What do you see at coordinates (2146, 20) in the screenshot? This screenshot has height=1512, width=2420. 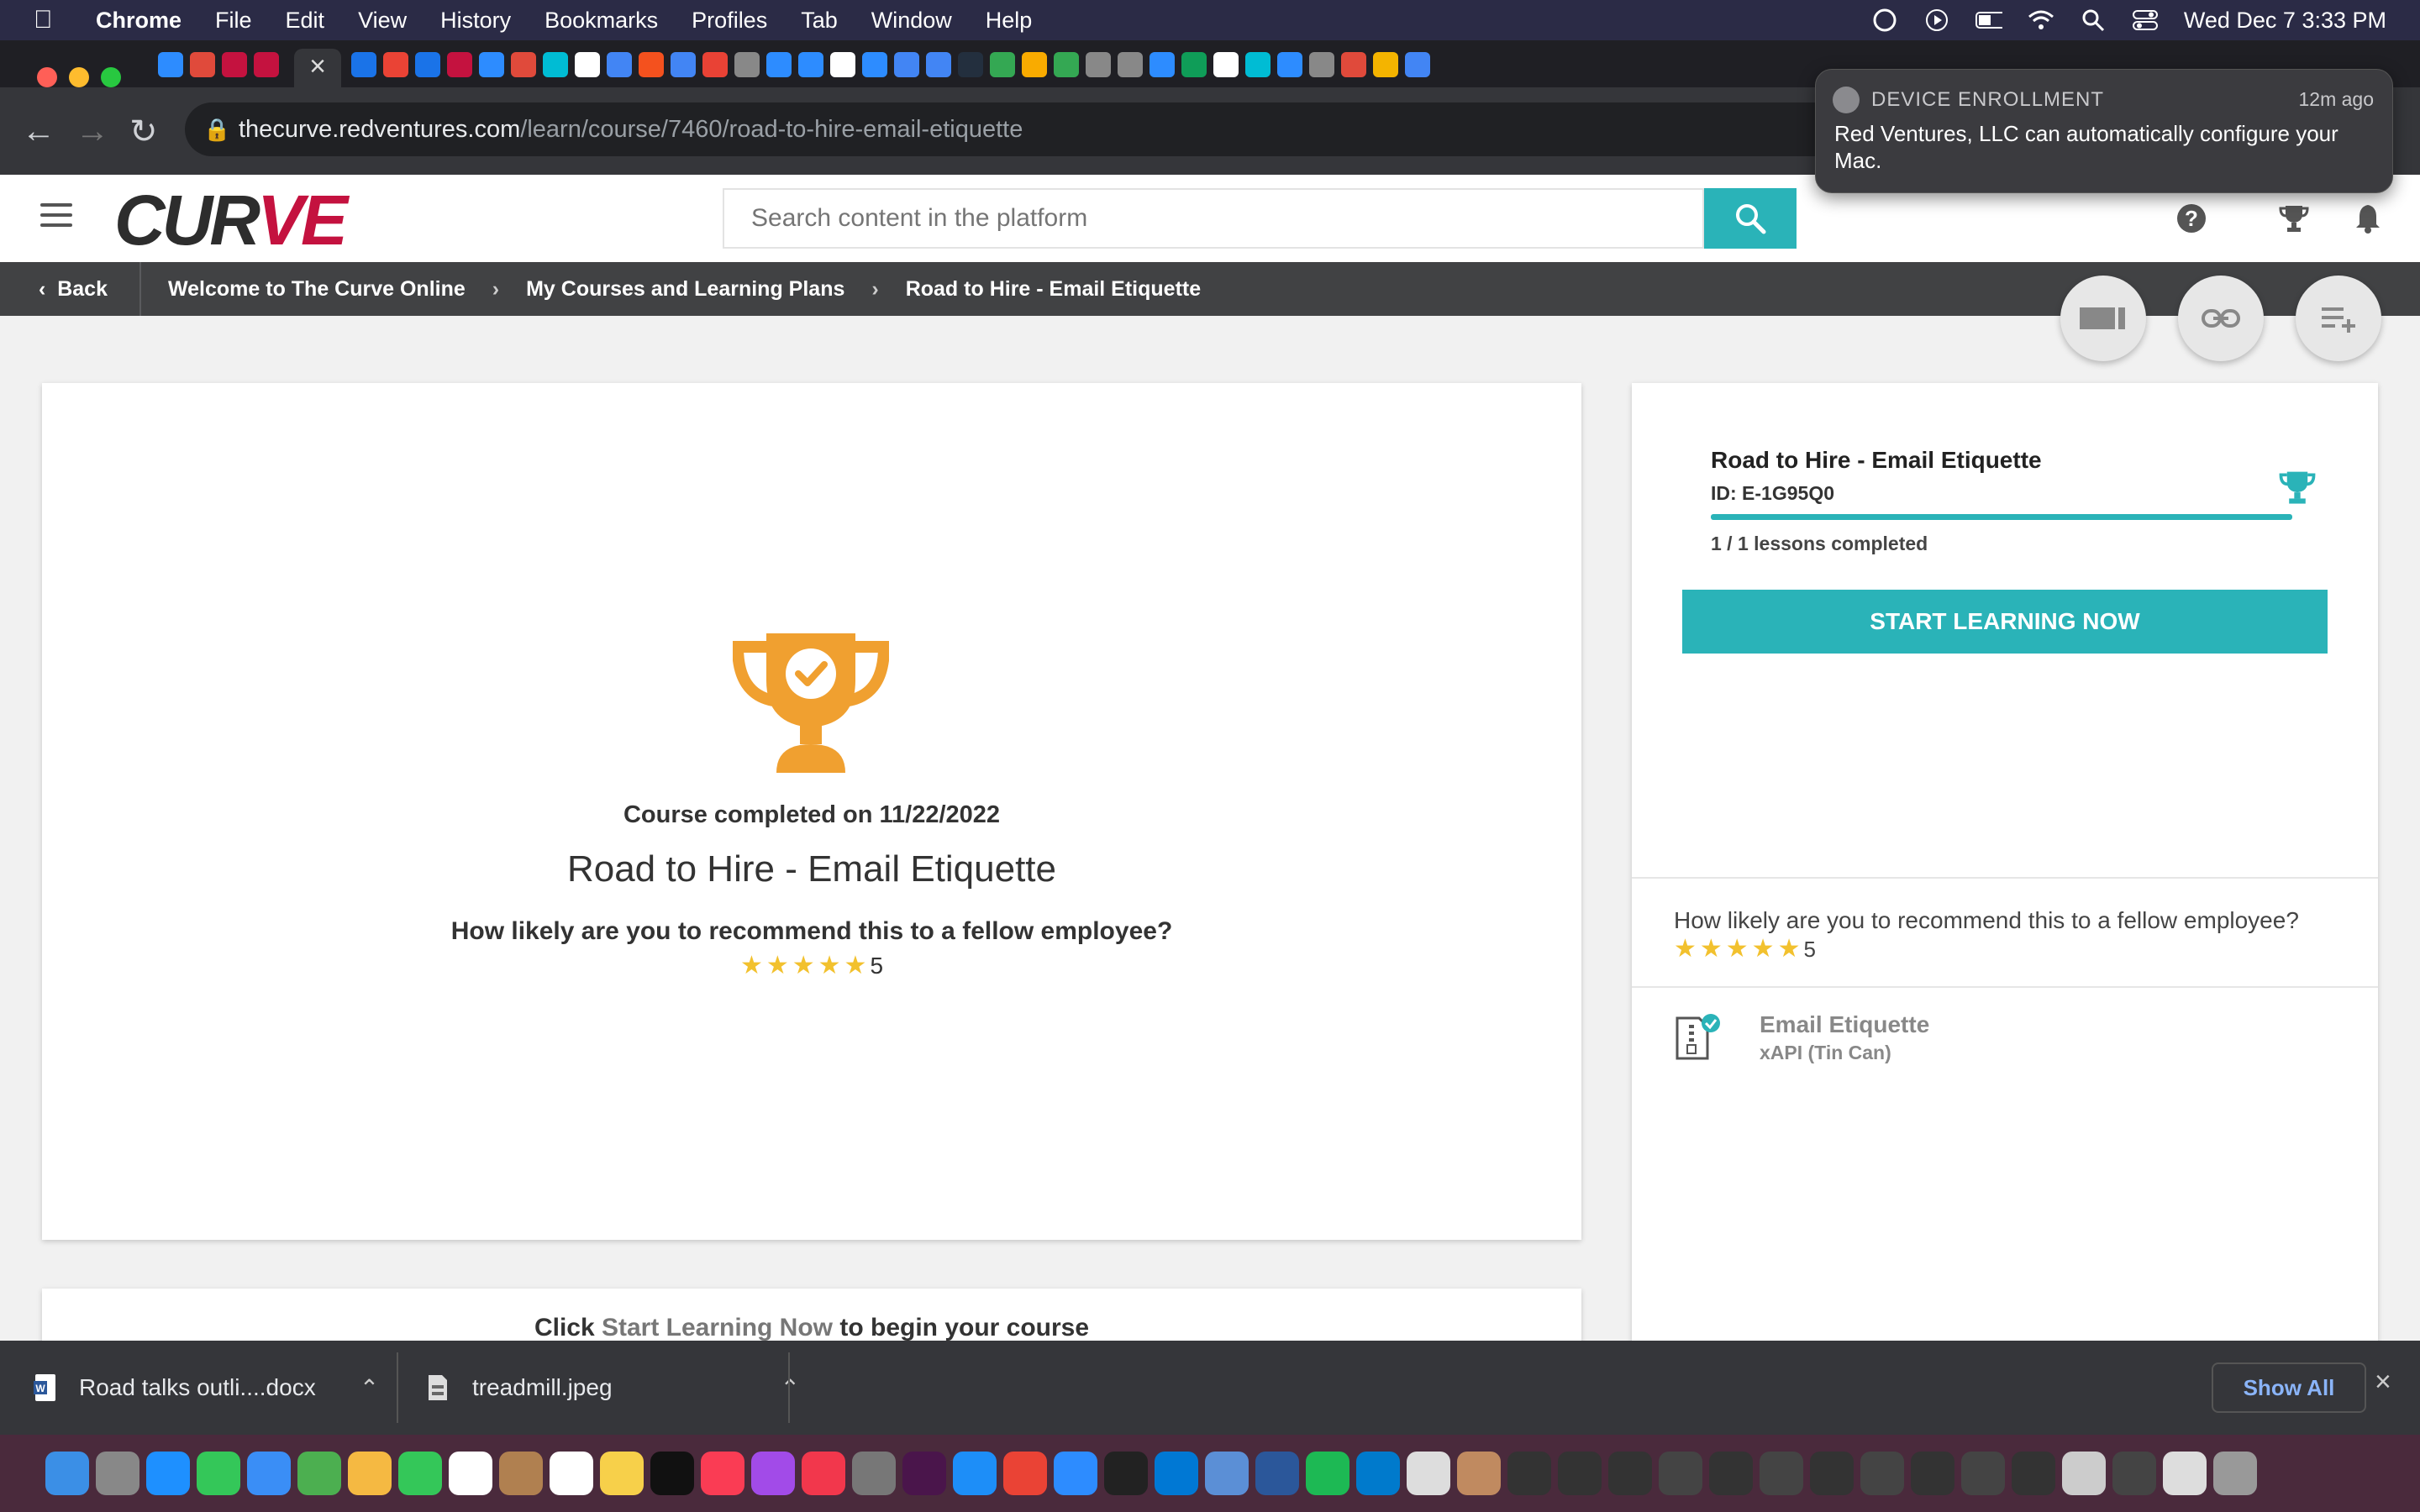 I see `control-center-icon` at bounding box center [2146, 20].